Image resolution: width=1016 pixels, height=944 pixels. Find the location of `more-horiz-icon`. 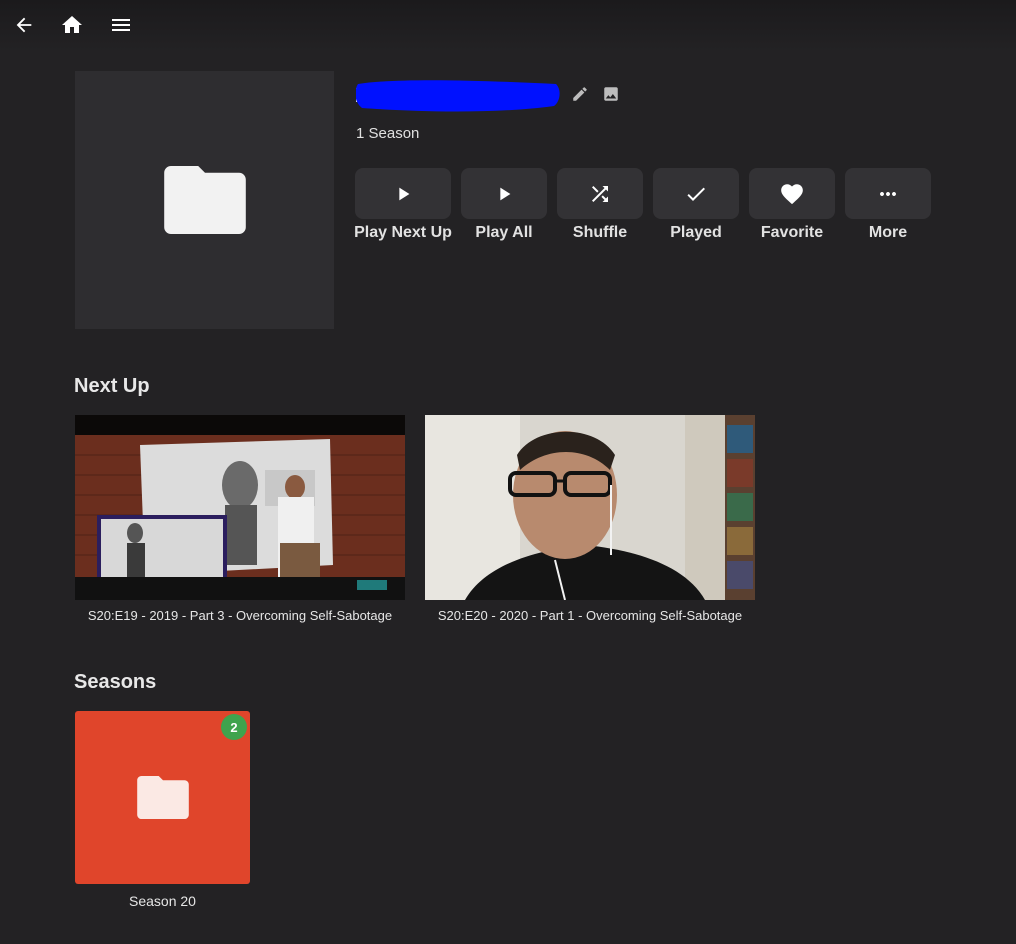

more-horiz-icon is located at coordinates (888, 193).